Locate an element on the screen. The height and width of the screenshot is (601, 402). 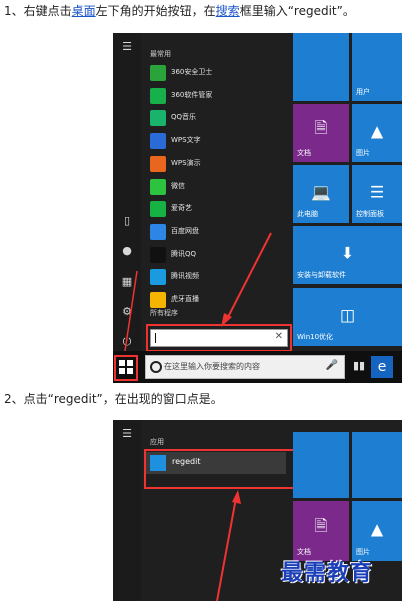
watermark-text: 最需教育 is located at coordinates (327, 573).